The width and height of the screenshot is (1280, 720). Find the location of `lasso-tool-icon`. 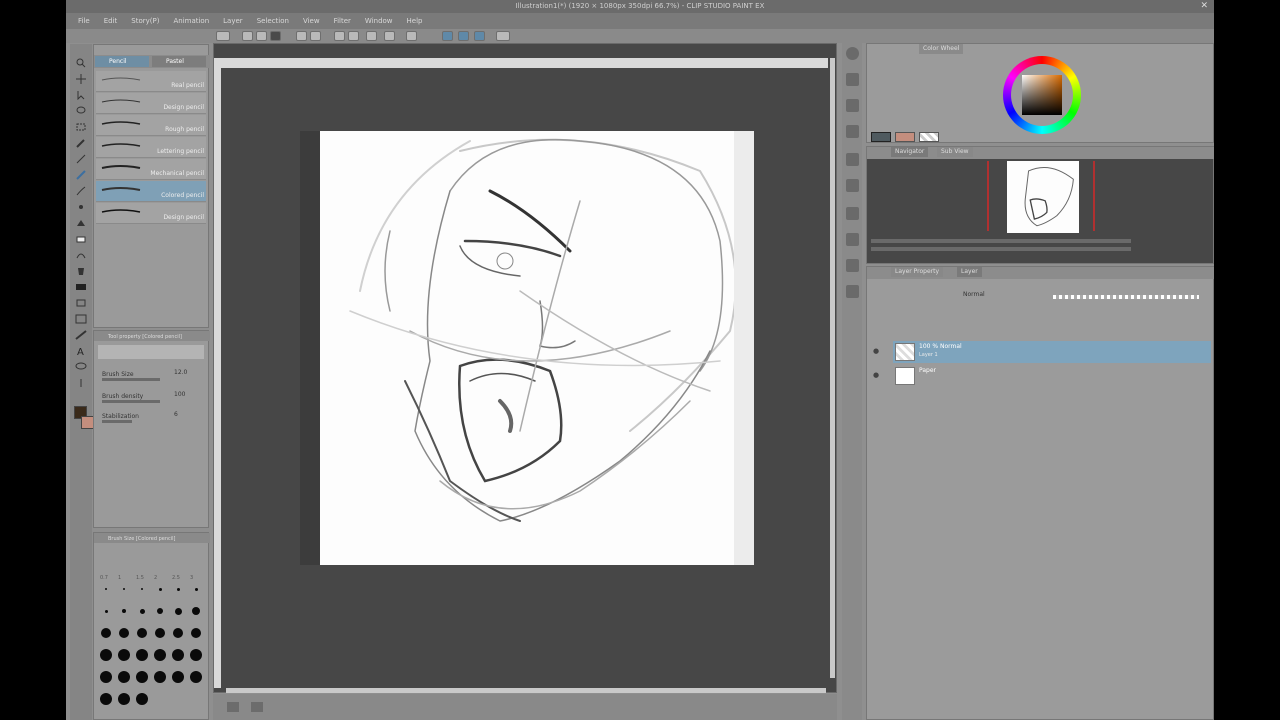

lasso-tool-icon is located at coordinates (81, 111).